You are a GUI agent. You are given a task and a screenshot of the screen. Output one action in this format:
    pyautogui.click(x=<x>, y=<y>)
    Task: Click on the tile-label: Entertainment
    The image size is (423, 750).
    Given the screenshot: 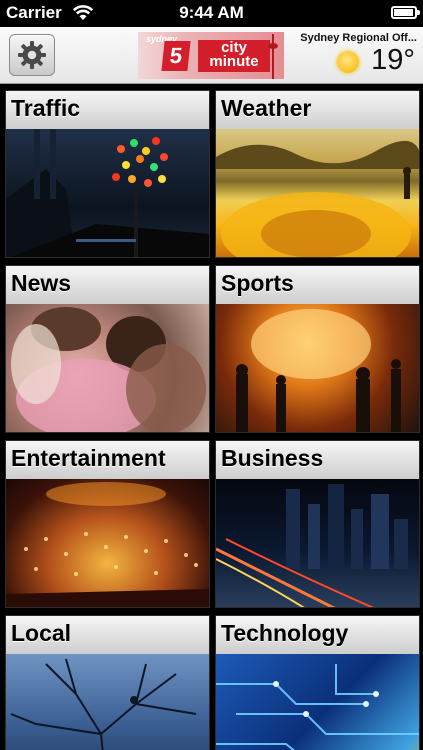 What is the action you would take?
    pyautogui.click(x=88, y=458)
    